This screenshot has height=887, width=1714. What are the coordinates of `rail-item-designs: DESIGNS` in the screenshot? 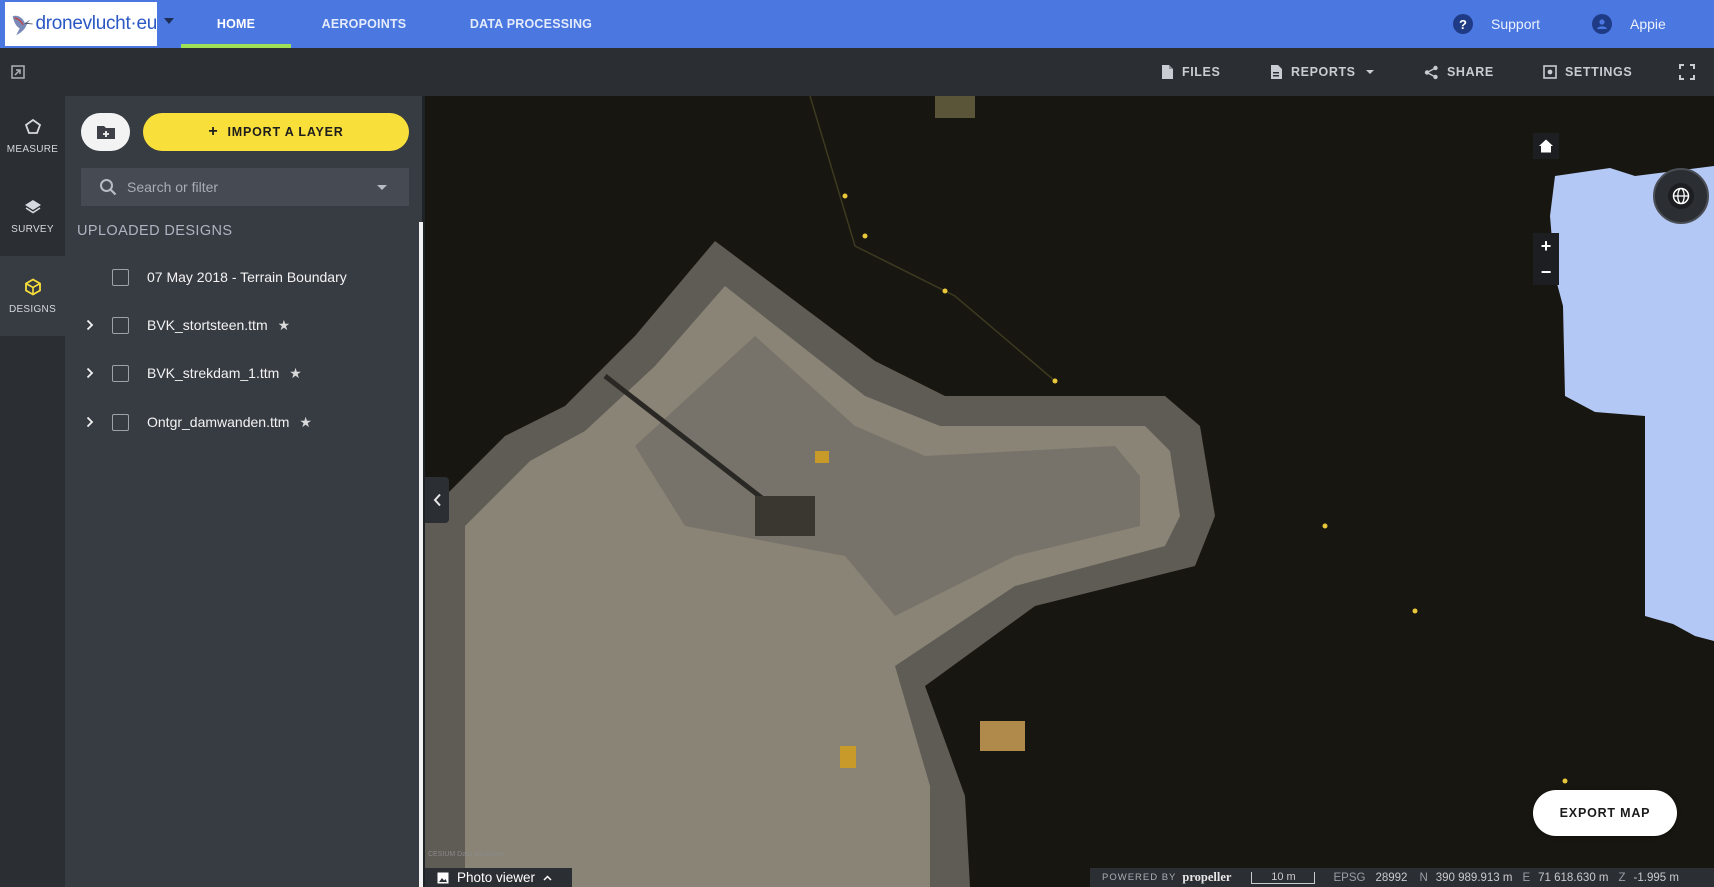 It's located at (32, 296).